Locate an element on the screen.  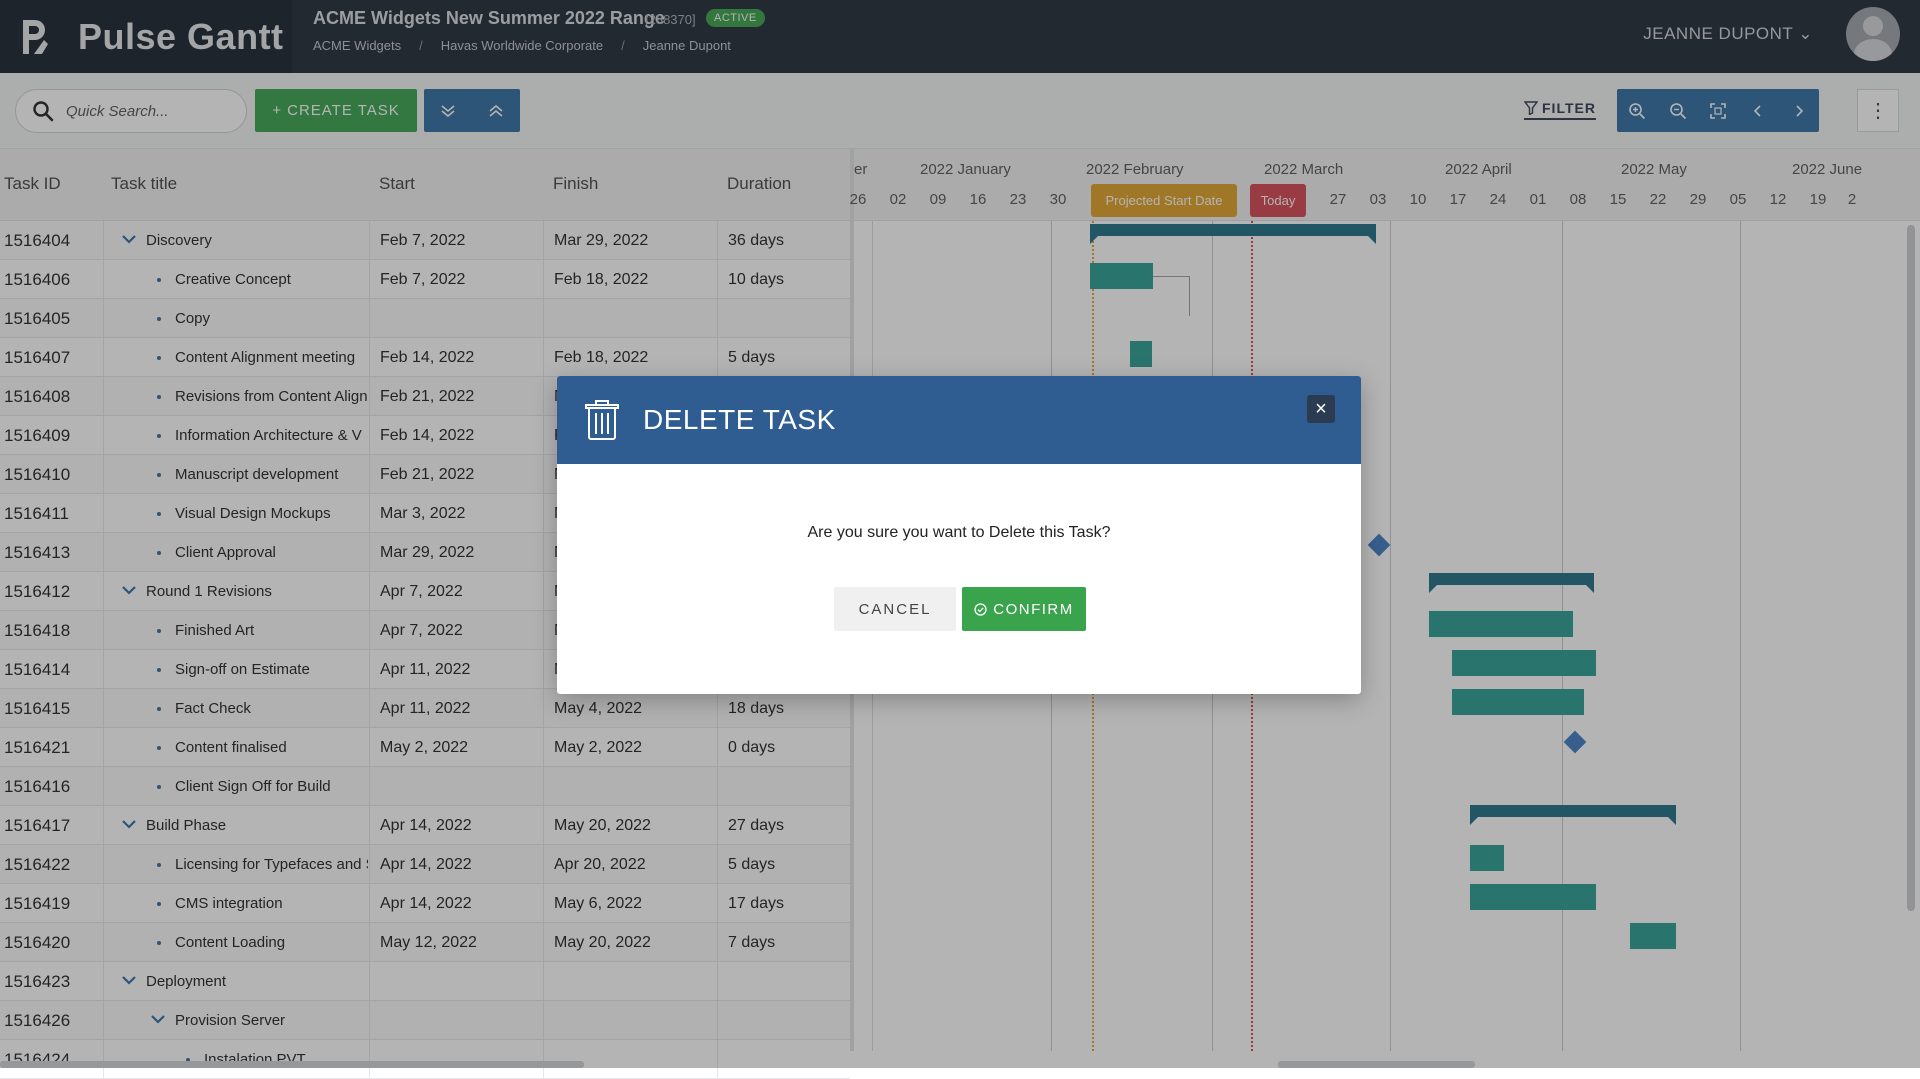
dialog-title: DELETE TASK is located at coordinates (739, 419).